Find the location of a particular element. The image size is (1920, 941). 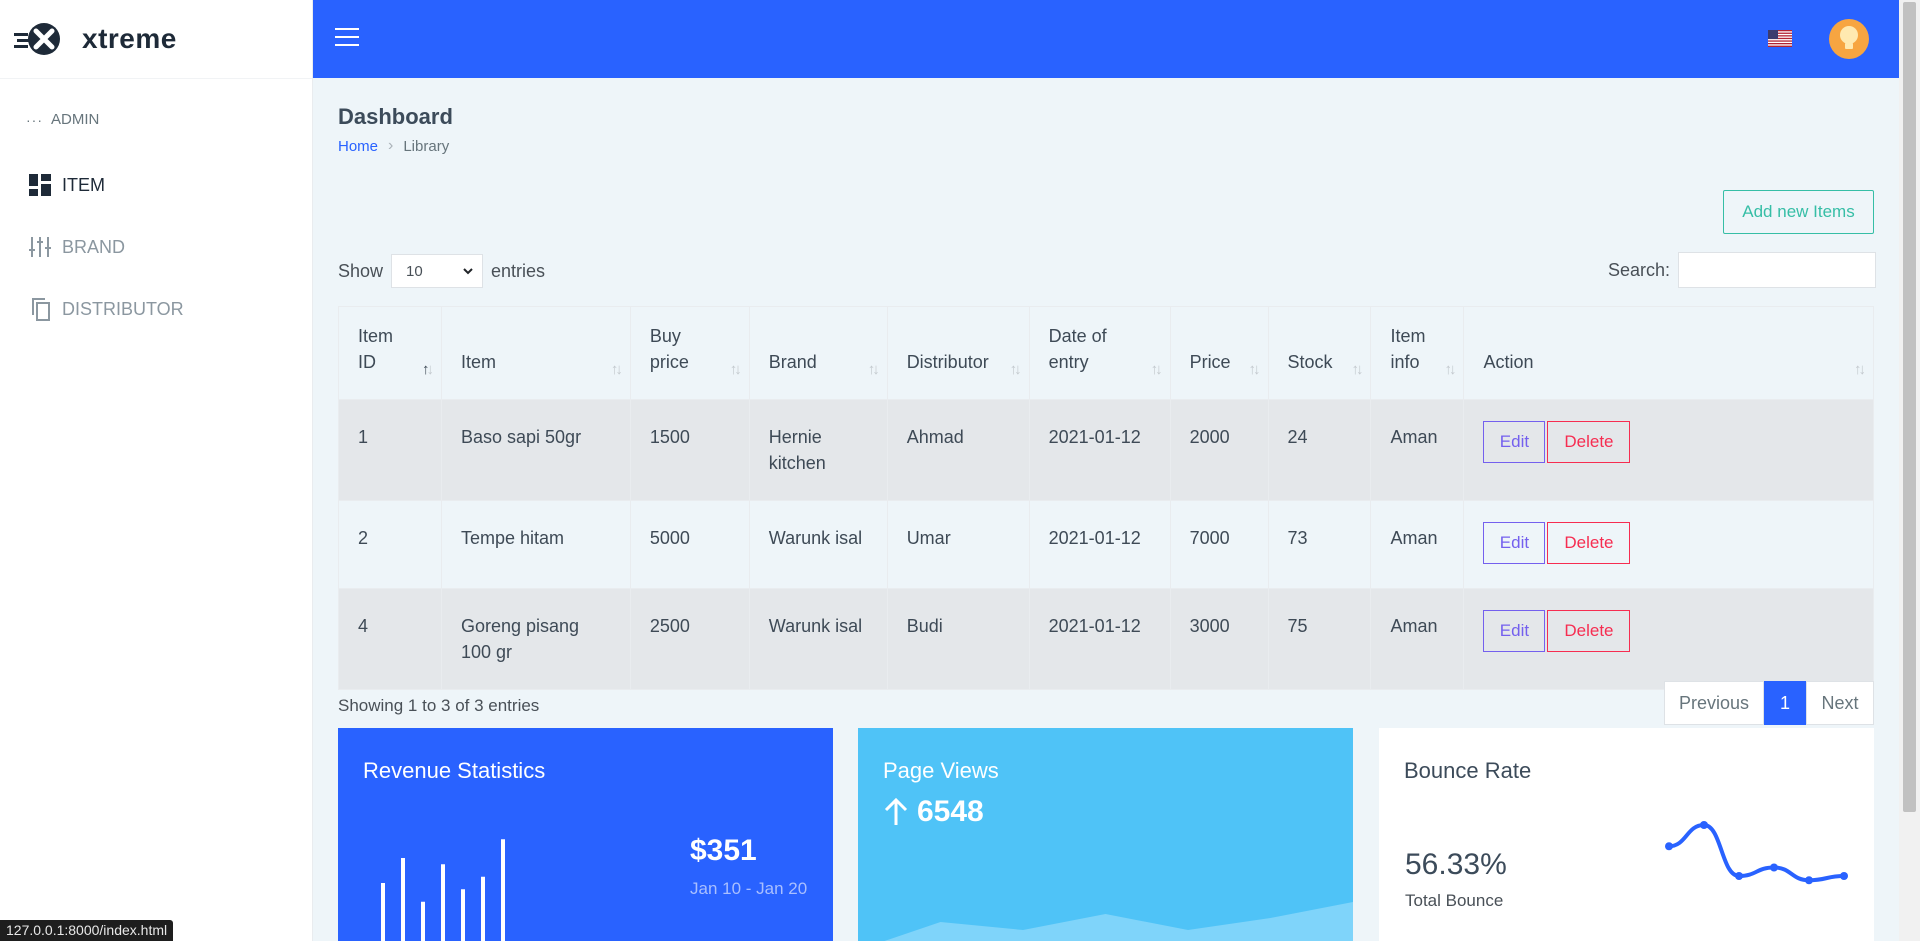

scrollbar-thumb is located at coordinates (1909, 407).